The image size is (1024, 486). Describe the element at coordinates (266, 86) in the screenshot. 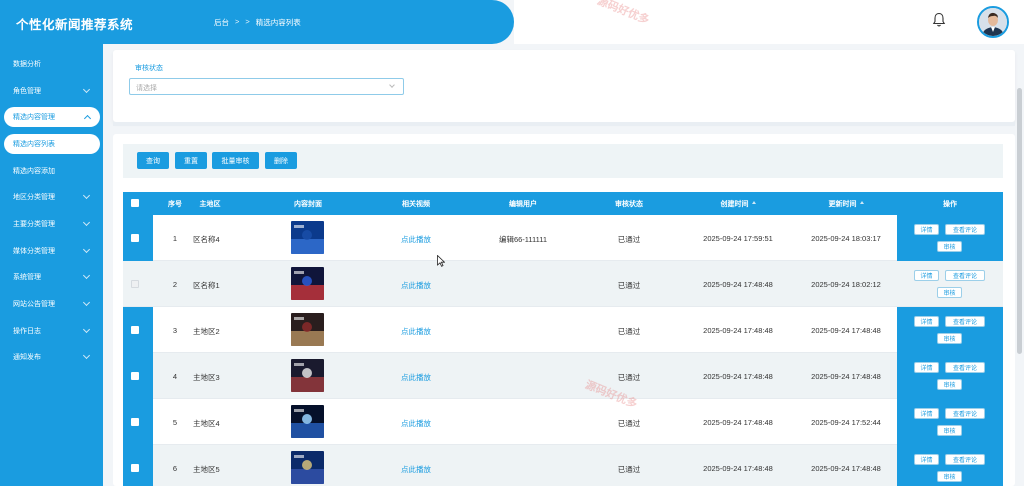

I see `review-status-select: 请选择` at that location.